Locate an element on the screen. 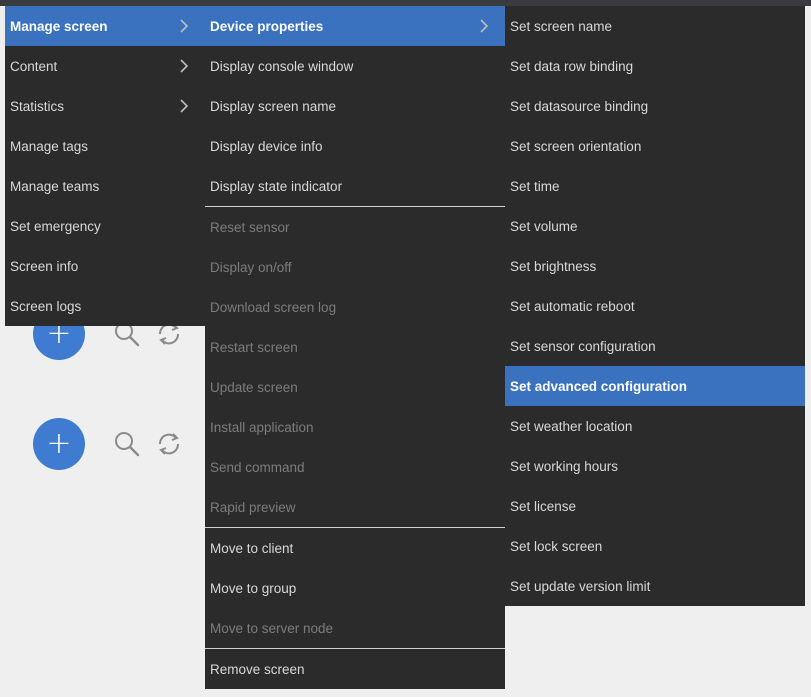 This screenshot has height=697, width=811. menu-item-set-sensor-configuration: Set sensor configuration is located at coordinates (655, 346).